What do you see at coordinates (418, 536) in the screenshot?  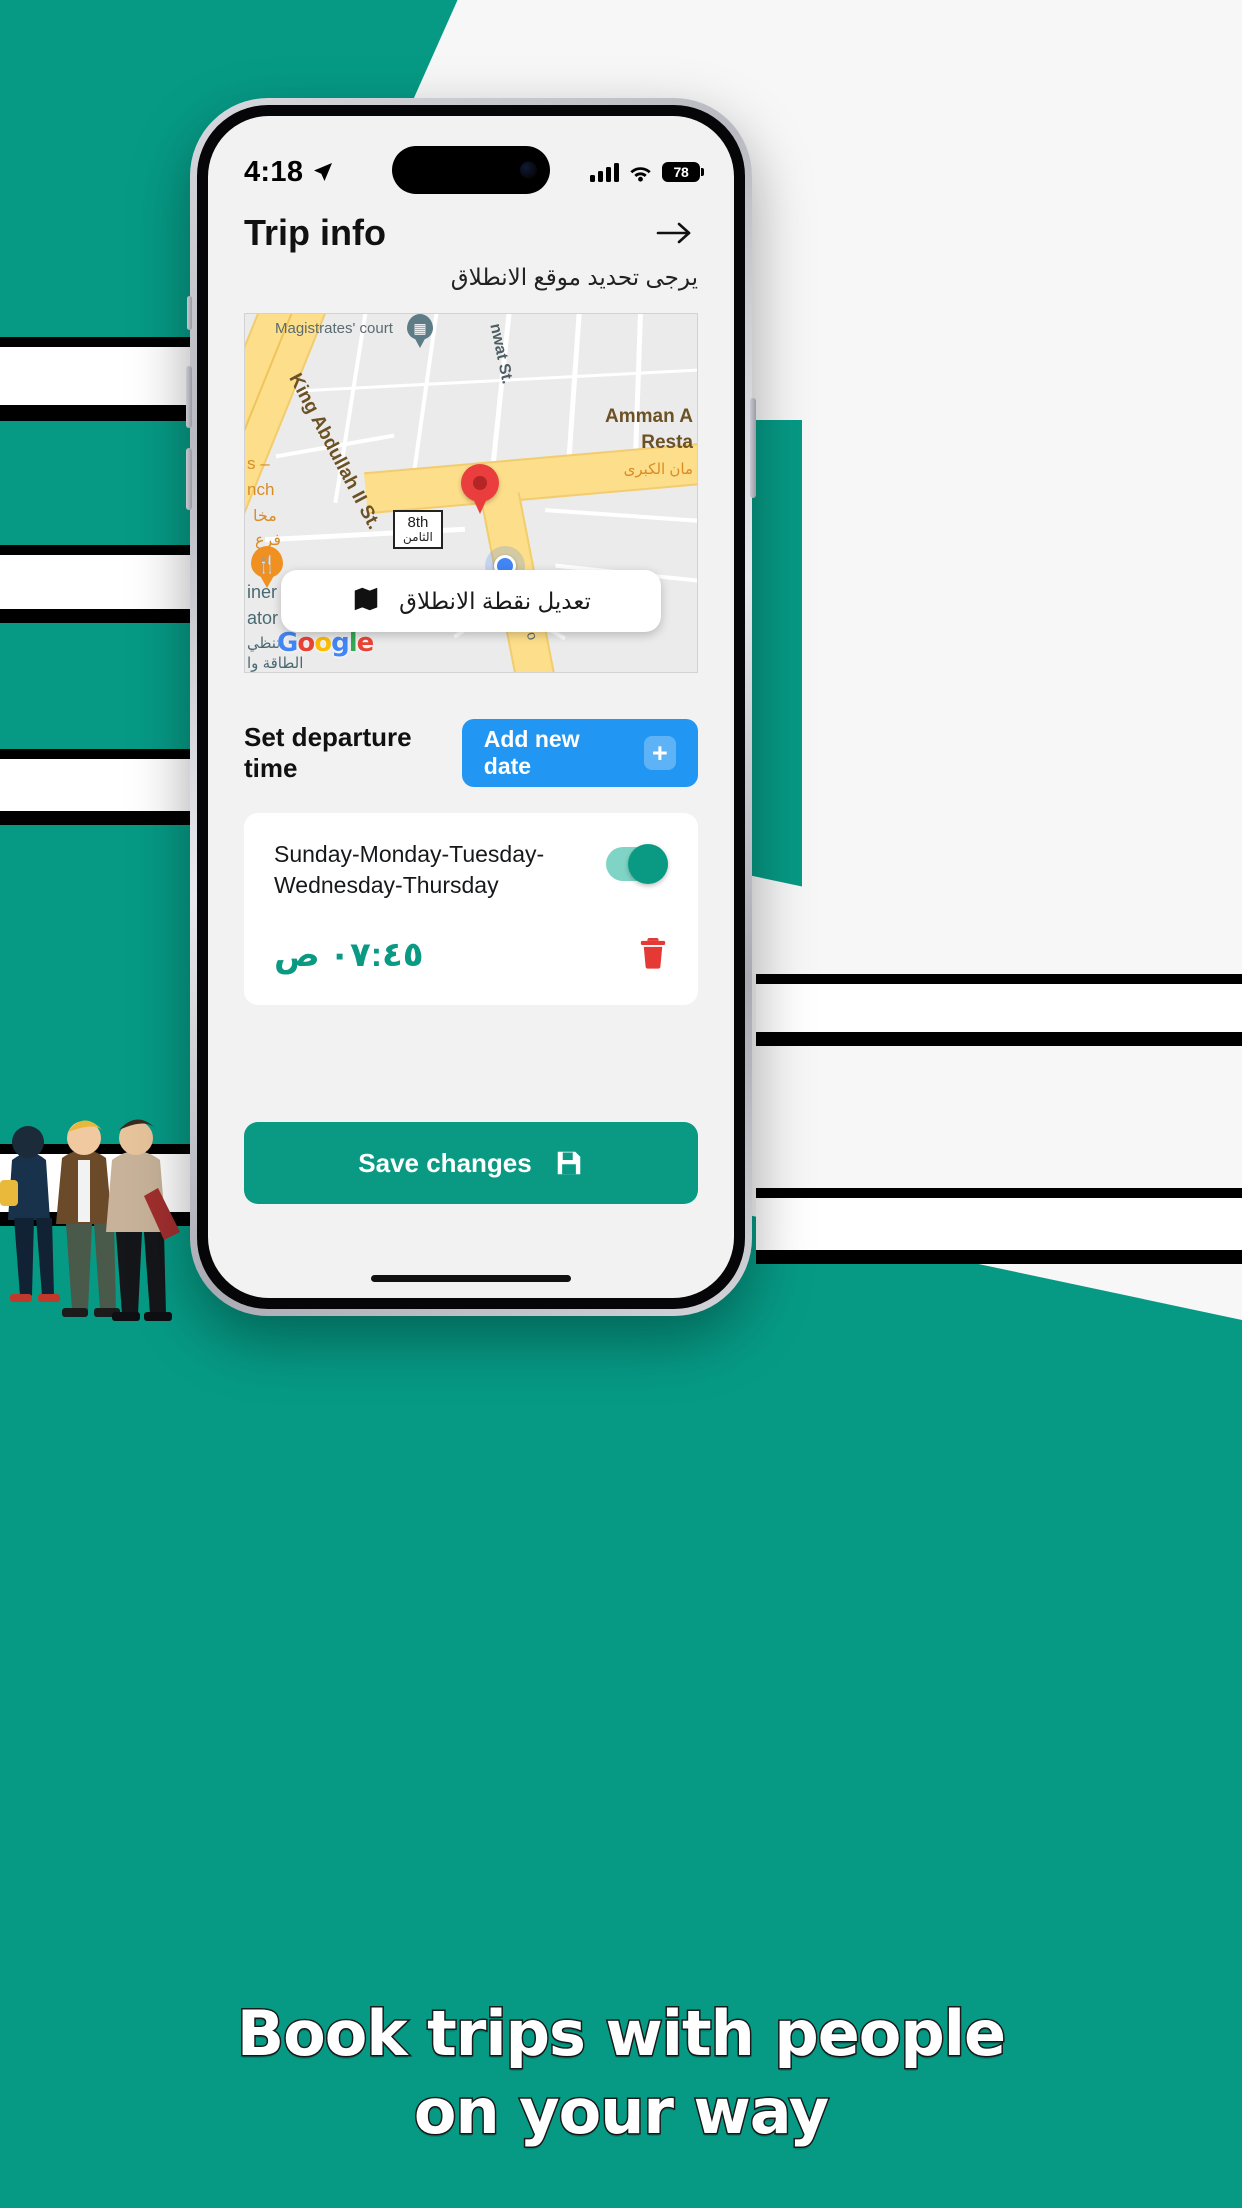 I see `route-shield-arabic: الثامن` at bounding box center [418, 536].